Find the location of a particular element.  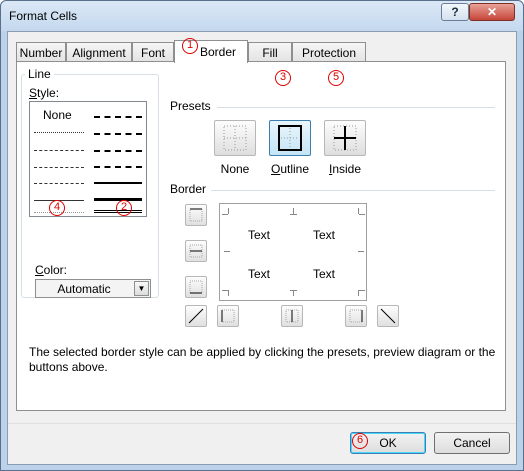

close-button: ✕ is located at coordinates (492, 12).